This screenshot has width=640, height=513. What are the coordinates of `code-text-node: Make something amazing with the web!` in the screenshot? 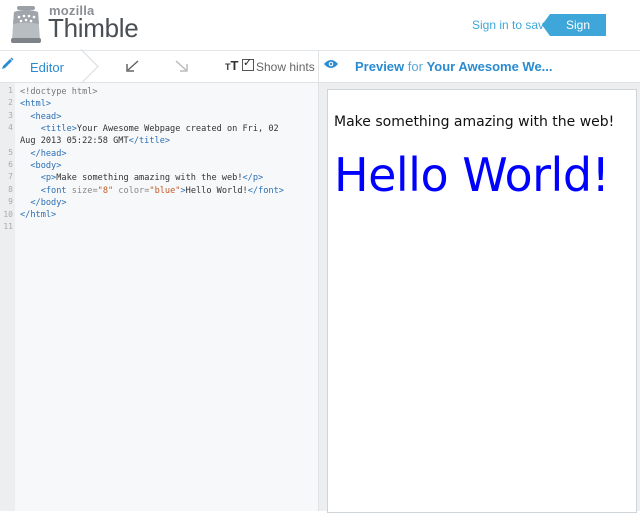 It's located at (149, 178).